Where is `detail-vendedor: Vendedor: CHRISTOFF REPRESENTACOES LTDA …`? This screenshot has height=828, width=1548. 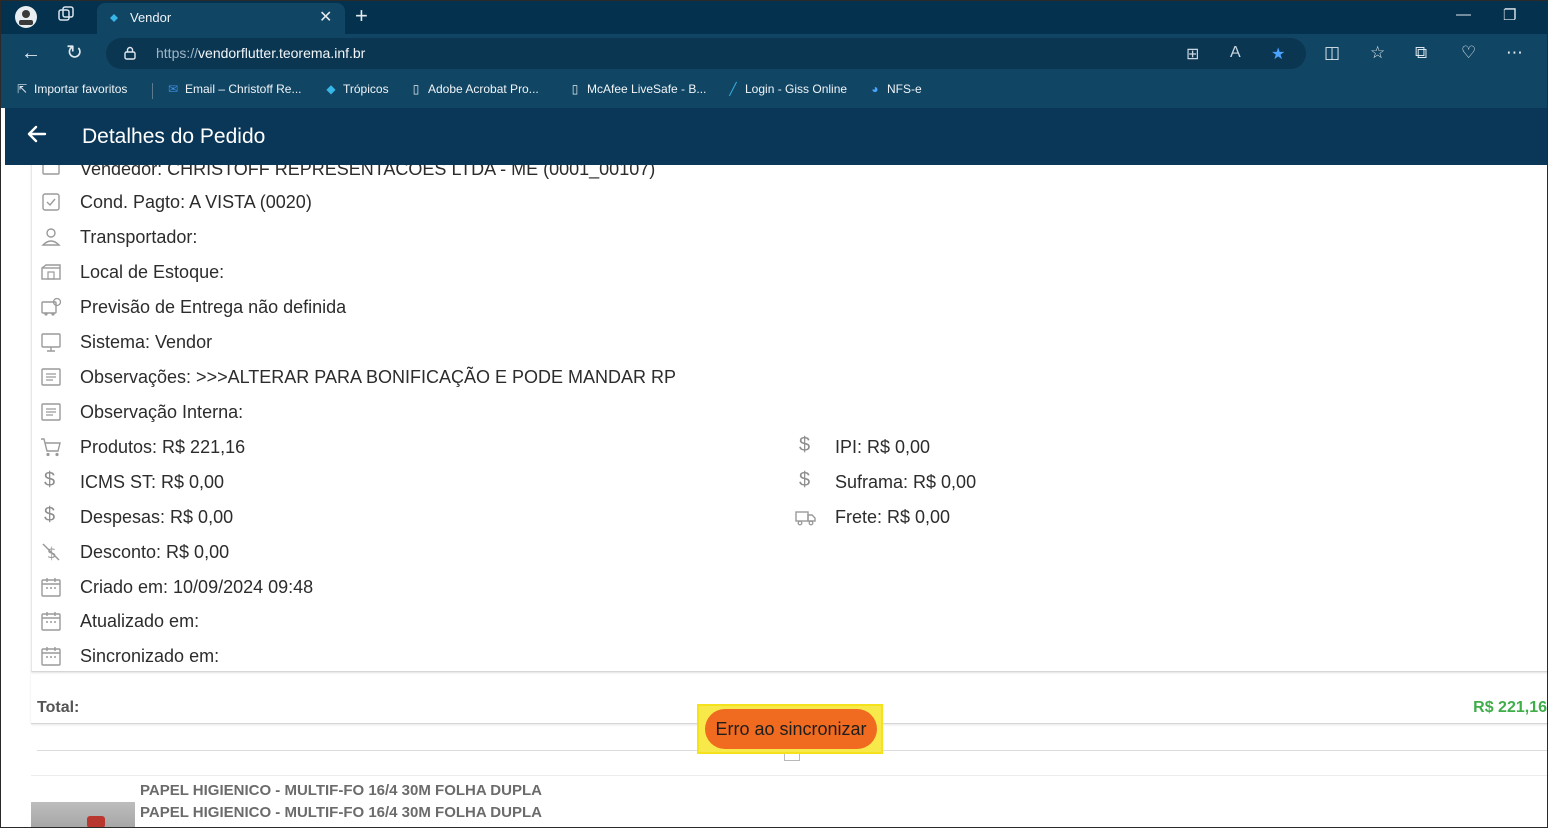 detail-vendedor: Vendedor: CHRISTOFF REPRESENTACOES LTDA … is located at coordinates (440, 173).